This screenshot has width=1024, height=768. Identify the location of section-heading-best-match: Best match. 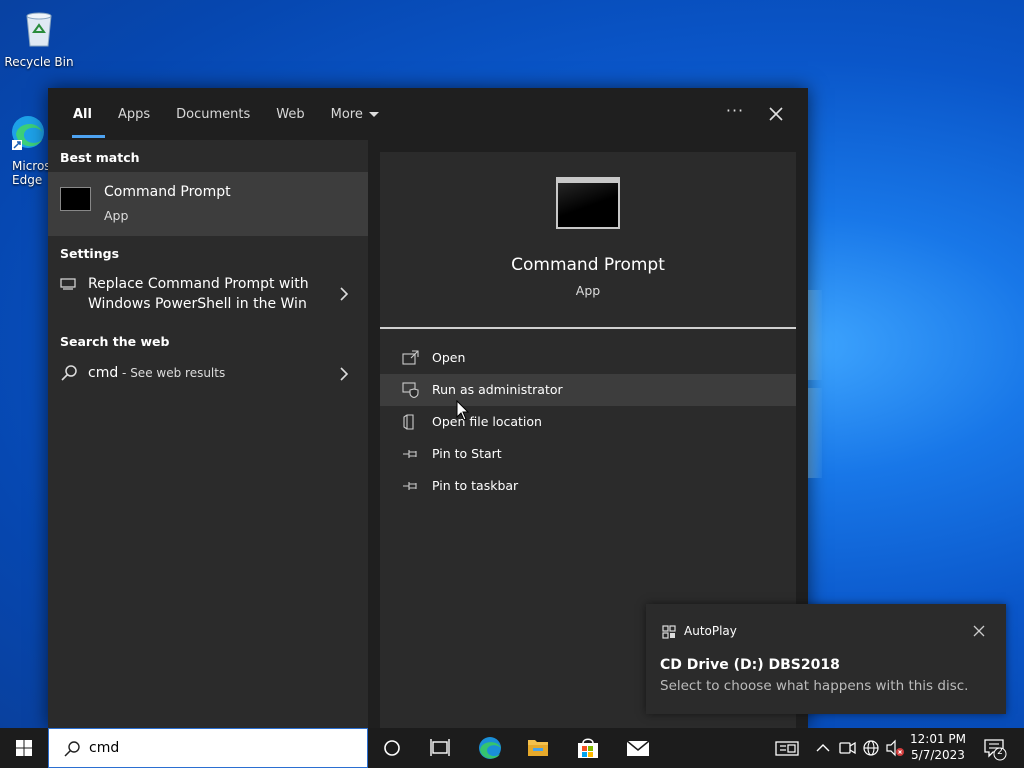
(100, 157).